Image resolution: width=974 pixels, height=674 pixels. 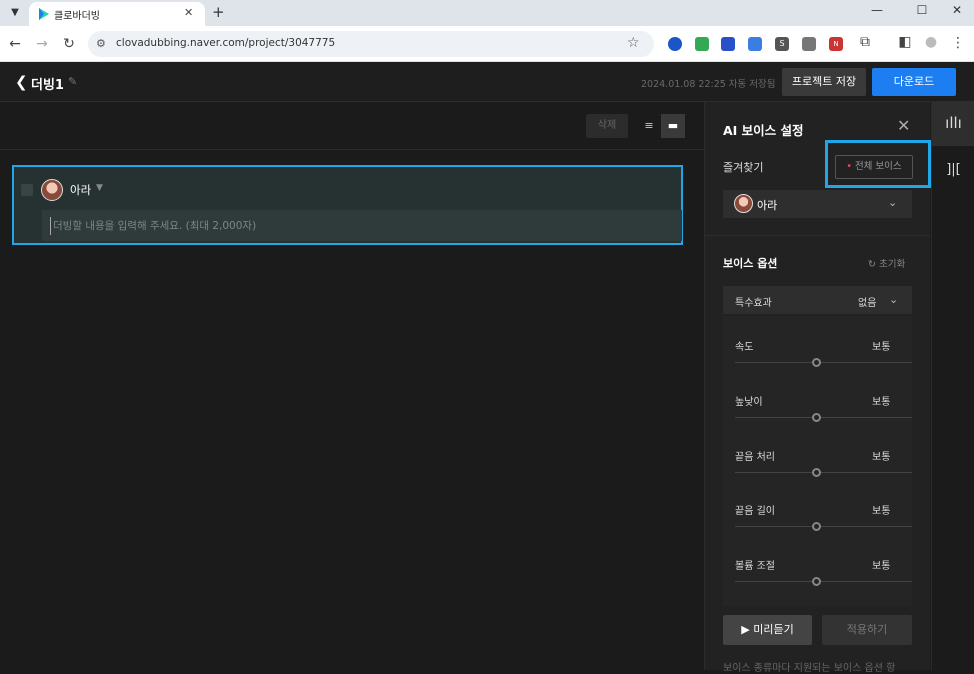 I want to click on volume-slider, so click(x=823, y=581).